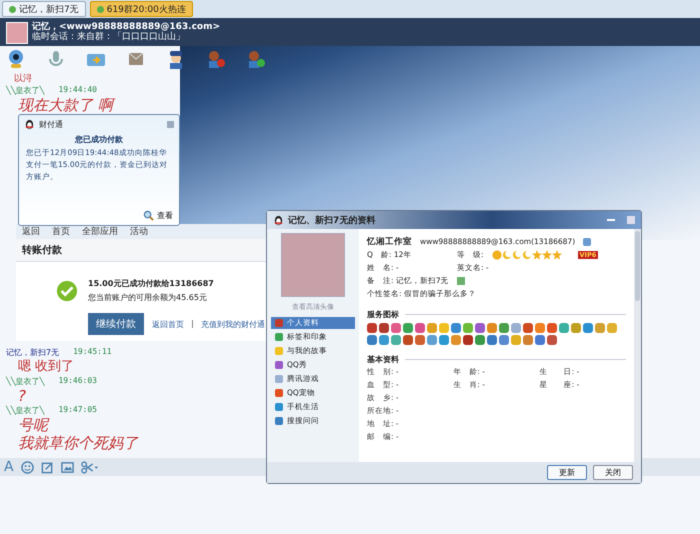 The image size is (700, 534). Describe the element at coordinates (613, 472) in the screenshot. I see `dialog-button: 关闭` at that location.